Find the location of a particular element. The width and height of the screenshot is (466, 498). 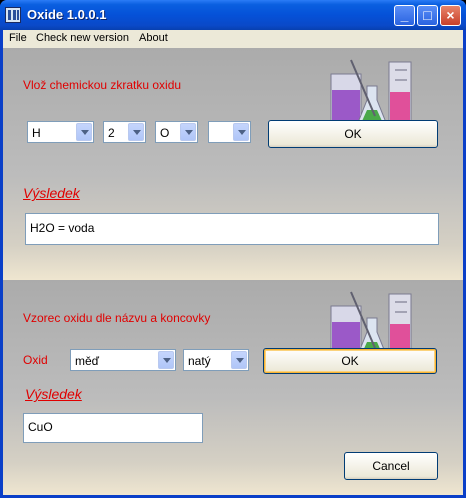

element1-value: H is located at coordinates (36, 133).